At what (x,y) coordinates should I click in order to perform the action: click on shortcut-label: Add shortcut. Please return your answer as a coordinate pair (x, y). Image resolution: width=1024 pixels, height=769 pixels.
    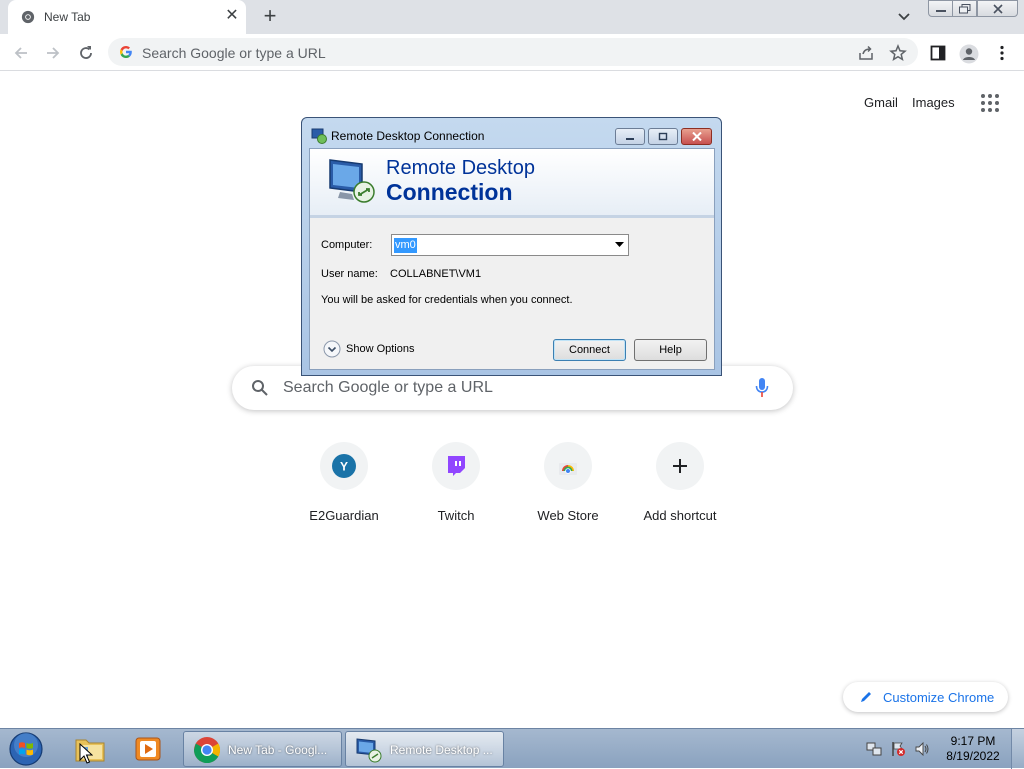
    Looking at the image, I should click on (680, 515).